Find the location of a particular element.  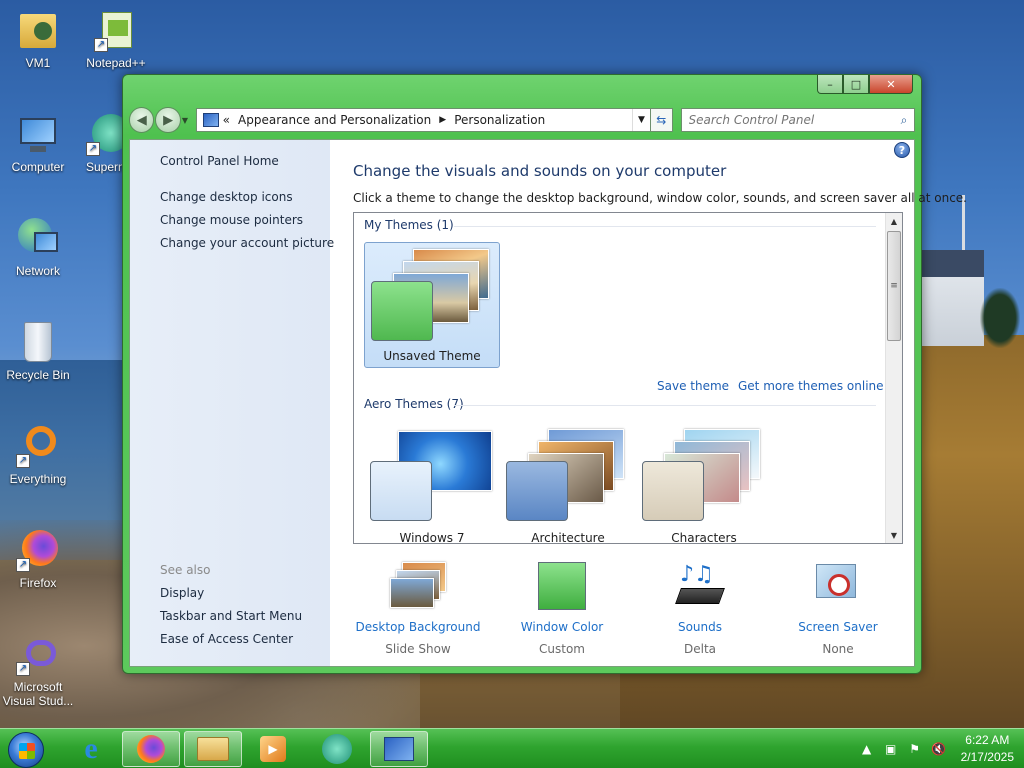

desktop-icon-label: Network is located at coordinates (37, 271).